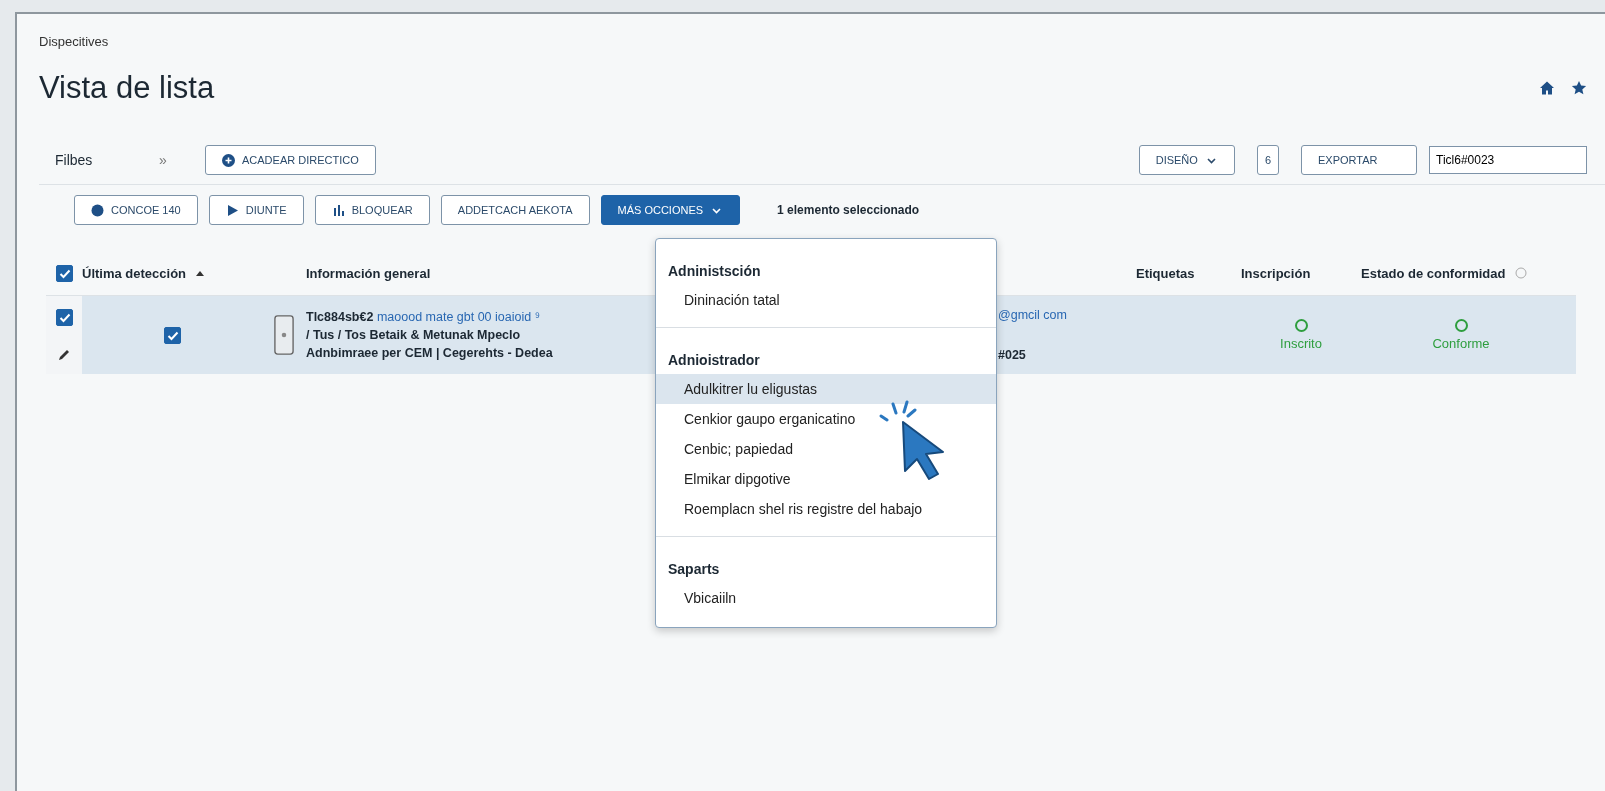 The image size is (1605, 791). I want to click on menu-heading: Adnioistrador, so click(714, 360).